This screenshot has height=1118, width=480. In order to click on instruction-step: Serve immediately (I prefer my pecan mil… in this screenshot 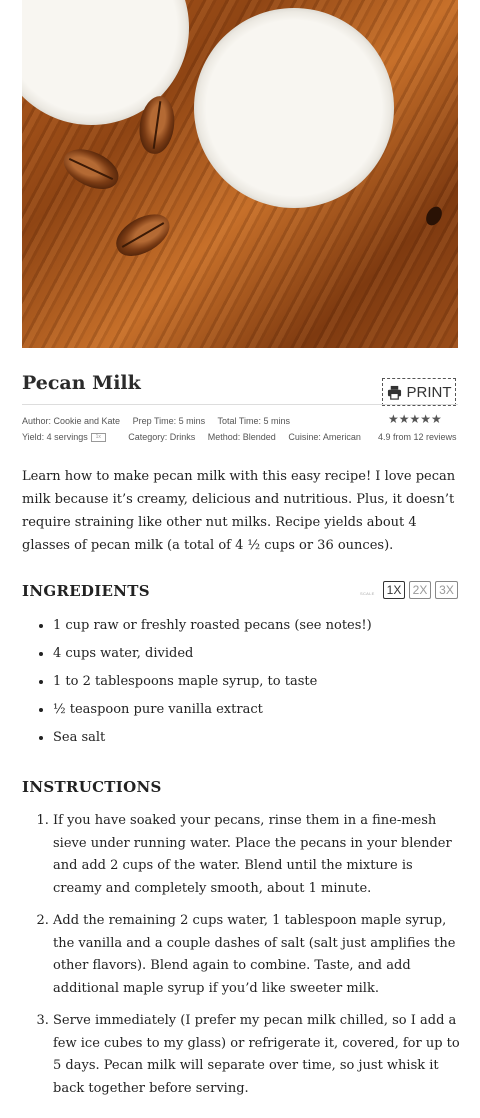, I will do `click(258, 1055)`.